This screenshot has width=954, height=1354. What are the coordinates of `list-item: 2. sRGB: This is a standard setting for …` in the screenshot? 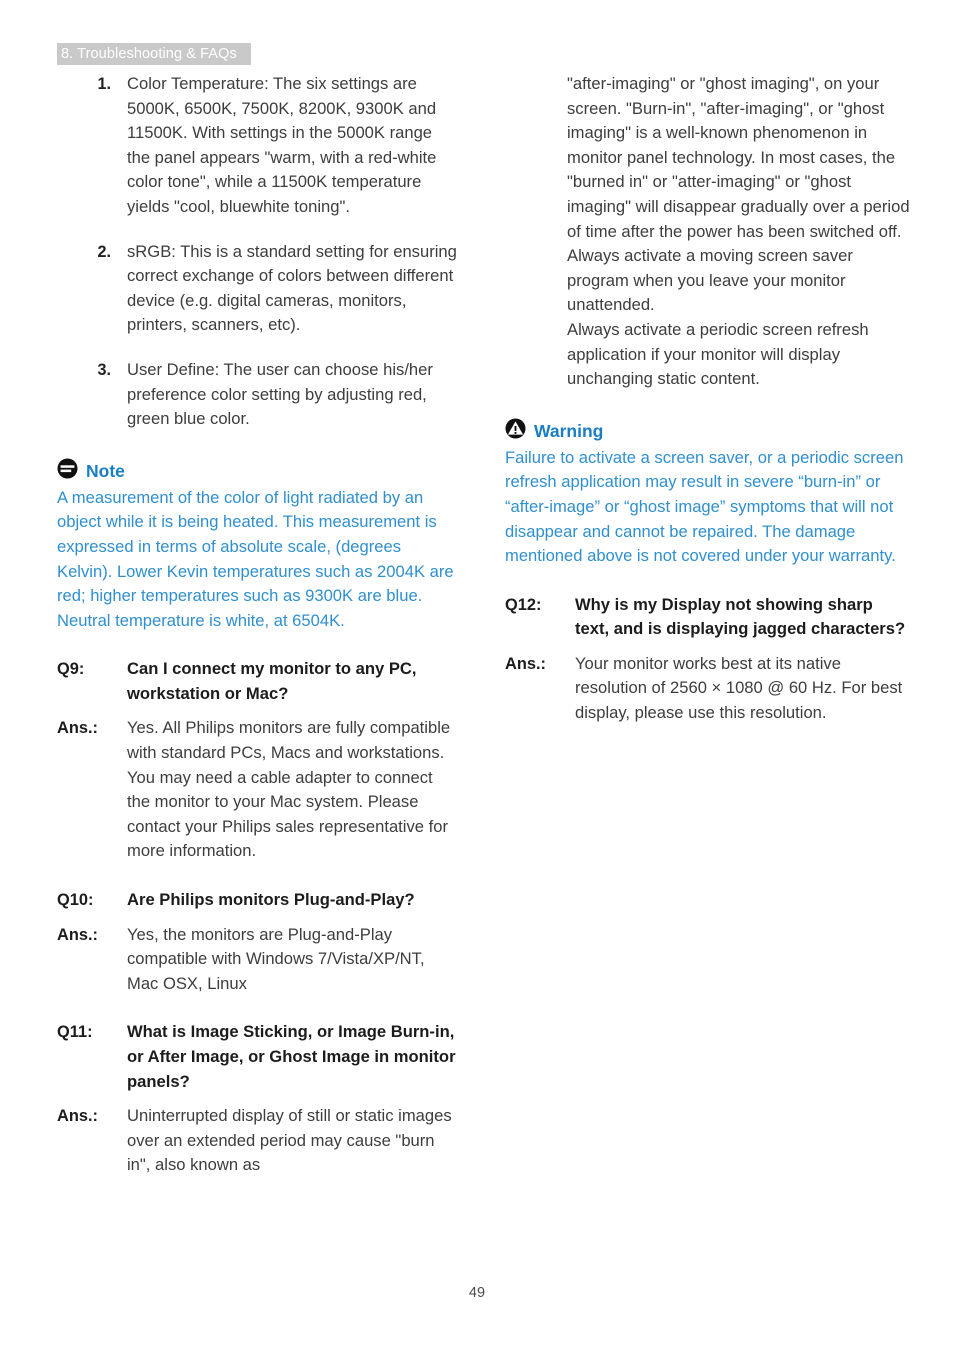 It's located at (257, 289).